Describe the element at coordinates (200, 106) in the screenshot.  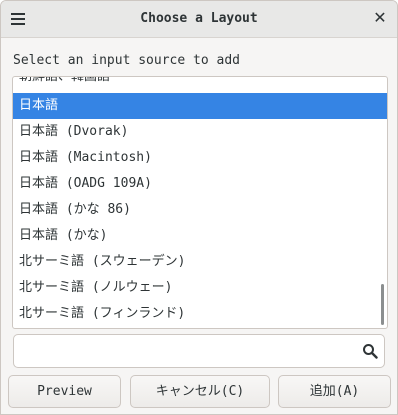
I see `list-item-selected: 日本語` at that location.